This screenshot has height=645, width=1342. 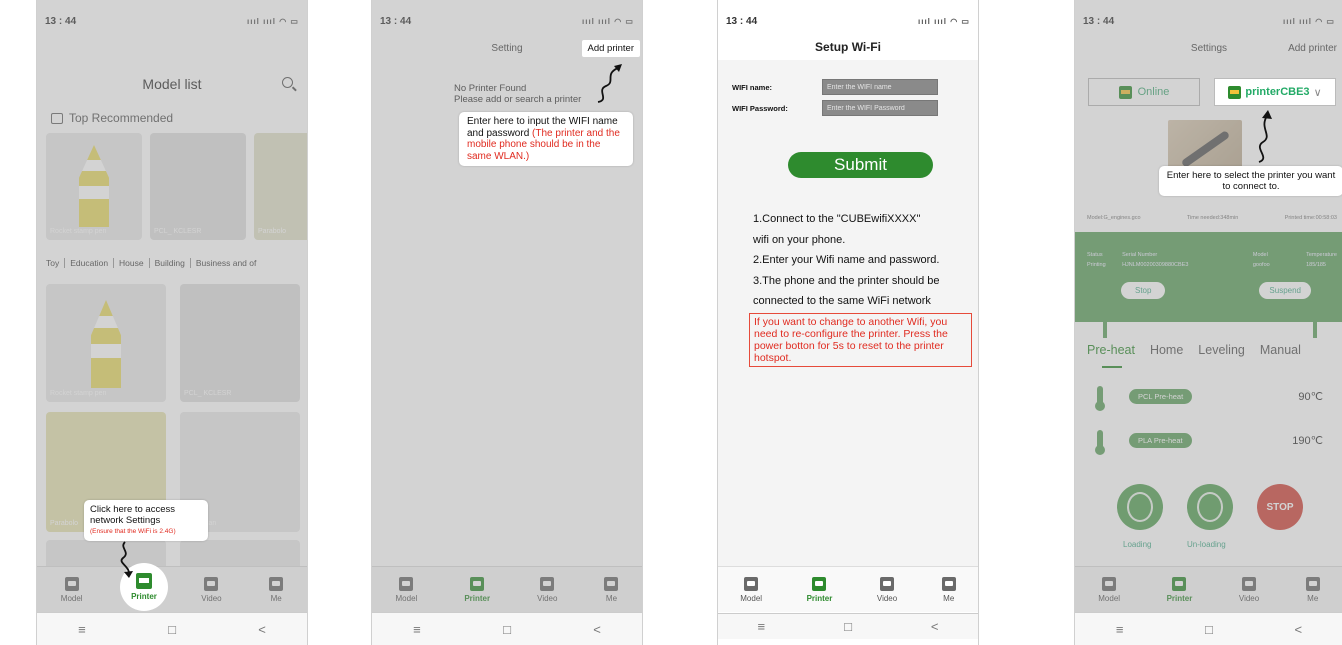 I want to click on video-icon, so click(x=1249, y=583).